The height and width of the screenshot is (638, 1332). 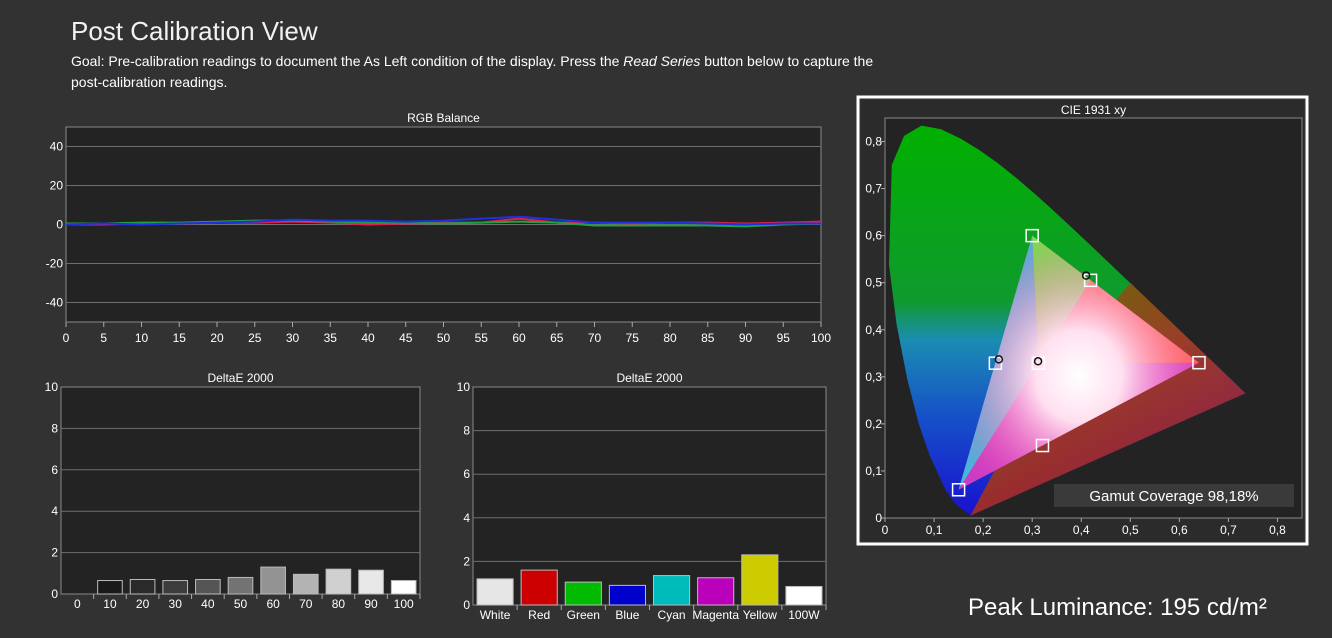 I want to click on x-tick-label: 0,3, so click(x=1032, y=530).